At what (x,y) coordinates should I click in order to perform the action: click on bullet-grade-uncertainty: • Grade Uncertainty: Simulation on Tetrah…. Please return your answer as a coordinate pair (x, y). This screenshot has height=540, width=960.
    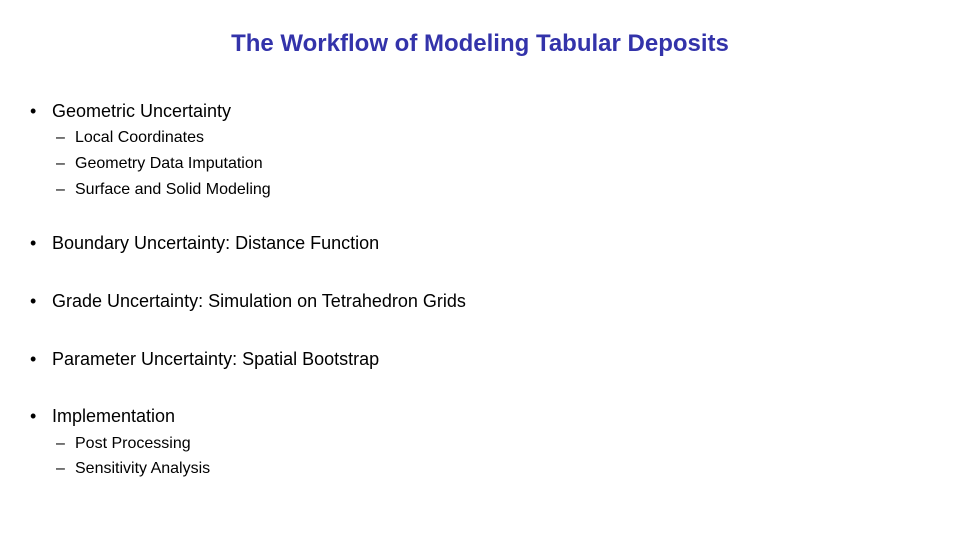
    Looking at the image, I should click on (248, 301).